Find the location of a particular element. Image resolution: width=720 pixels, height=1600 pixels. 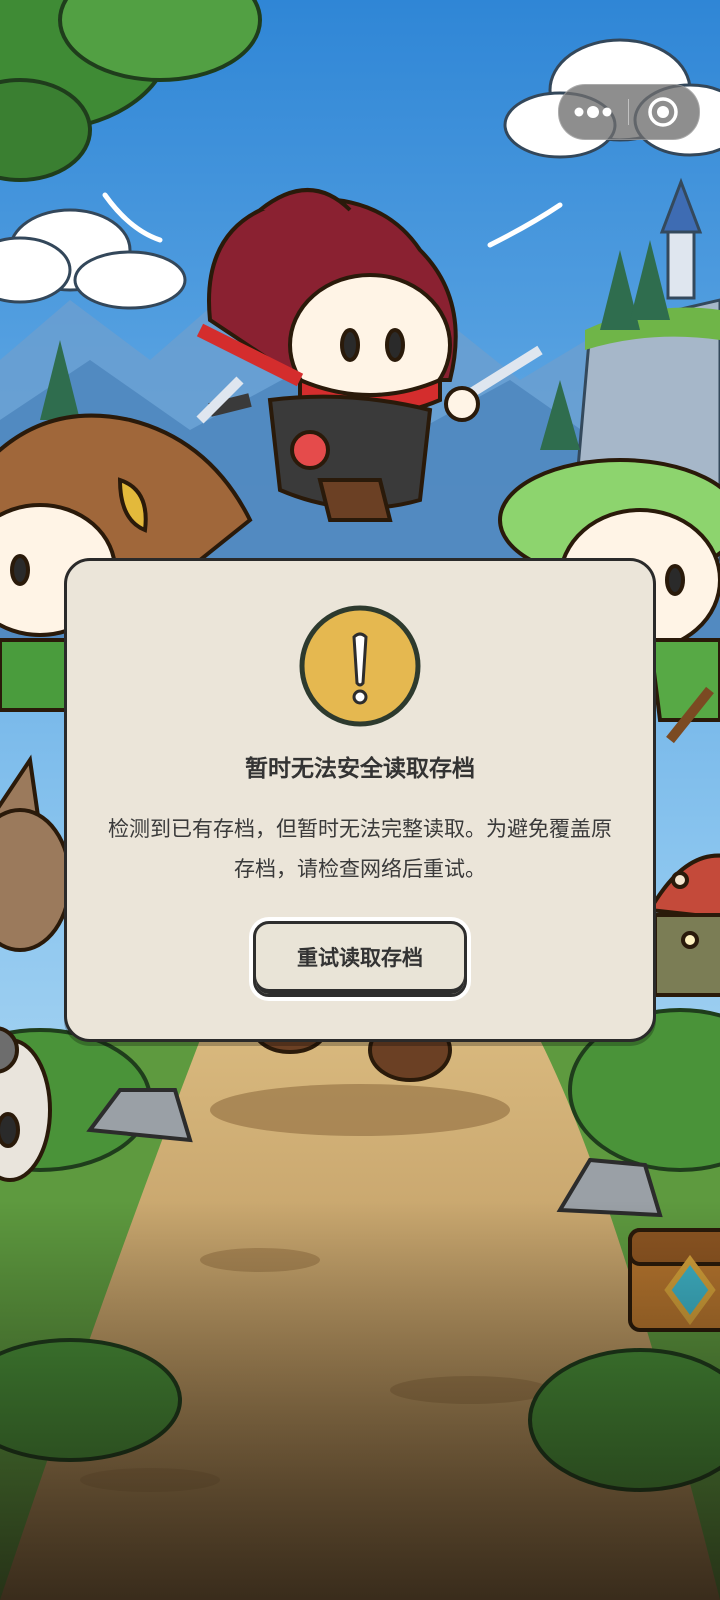

mini-program-capsule is located at coordinates (629, 112).